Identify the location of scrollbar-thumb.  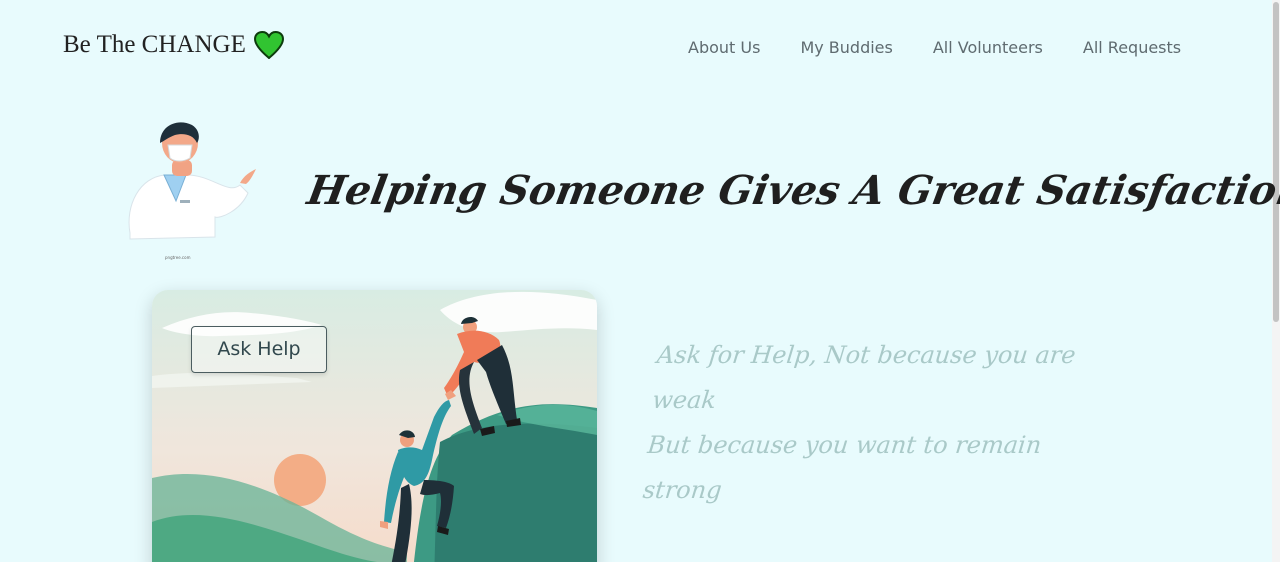
(1276, 162).